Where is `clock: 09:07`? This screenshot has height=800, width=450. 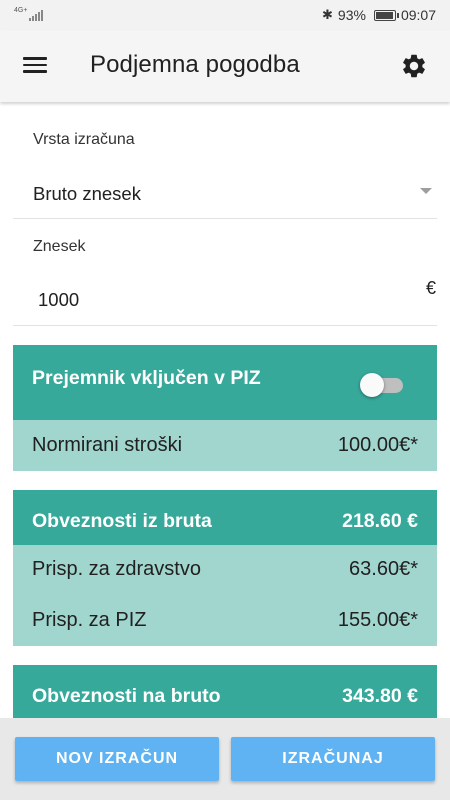
clock: 09:07 is located at coordinates (418, 15).